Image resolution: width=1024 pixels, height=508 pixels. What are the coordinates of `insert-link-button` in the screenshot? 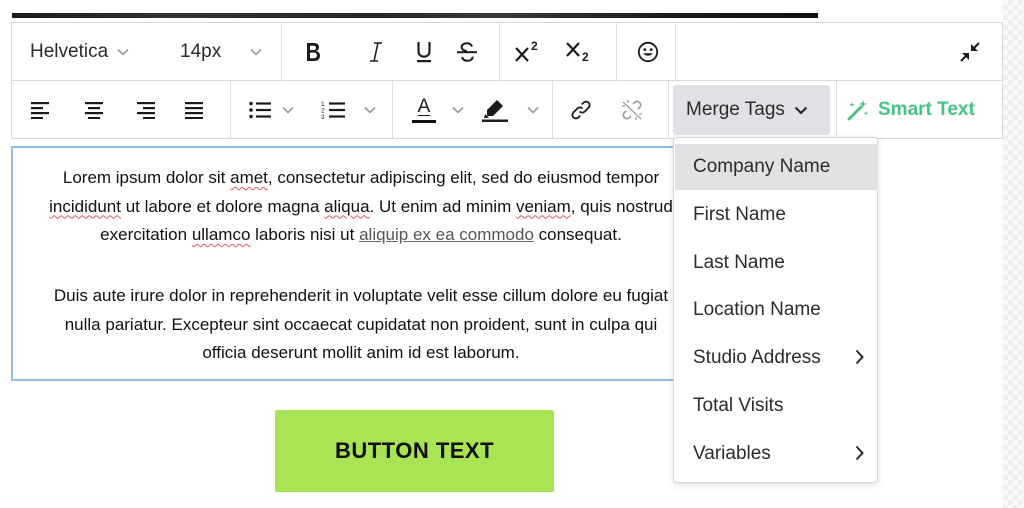 It's located at (581, 110).